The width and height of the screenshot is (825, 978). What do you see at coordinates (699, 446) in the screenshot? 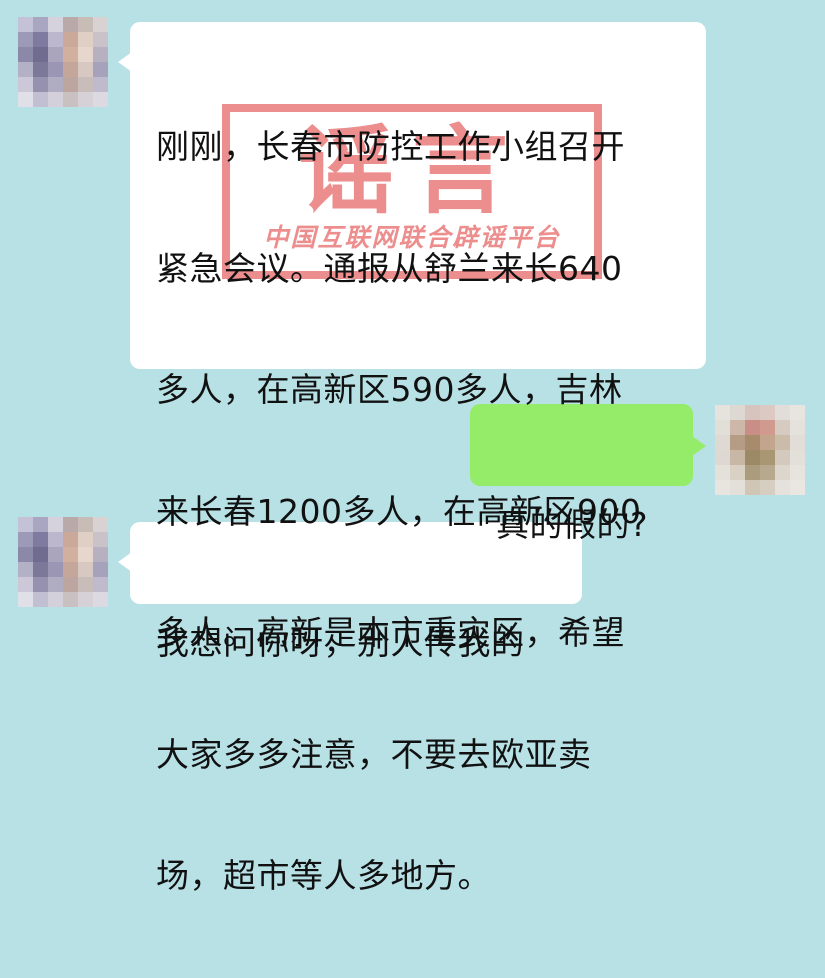
I see `bubble-tail` at bounding box center [699, 446].